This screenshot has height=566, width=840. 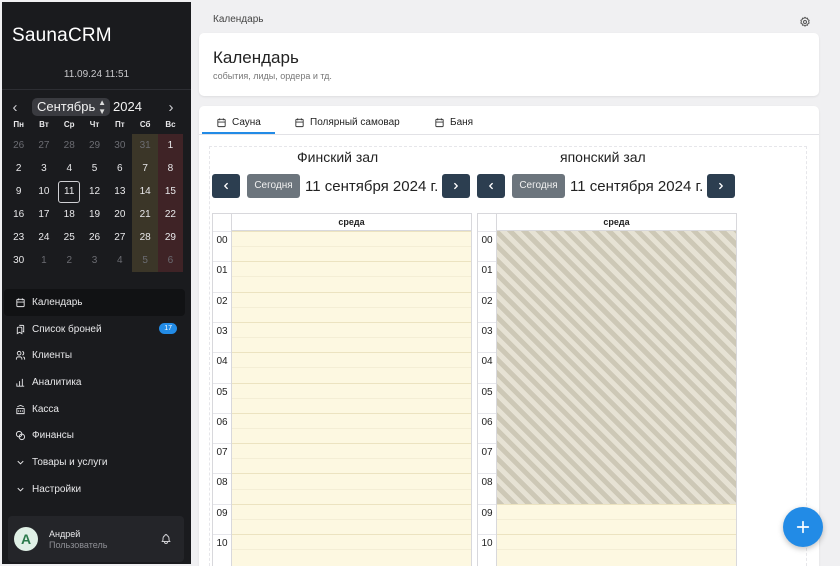 I want to click on count-badge: 17, so click(x=168, y=328).